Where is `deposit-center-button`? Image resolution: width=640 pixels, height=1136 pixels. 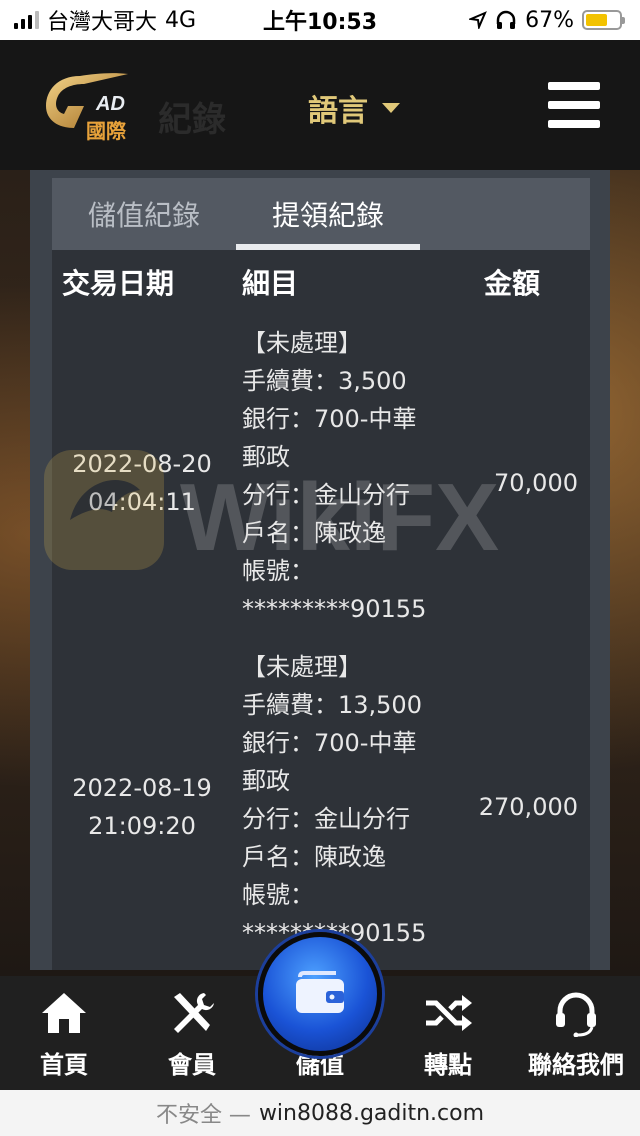 deposit-center-button is located at coordinates (320, 994).